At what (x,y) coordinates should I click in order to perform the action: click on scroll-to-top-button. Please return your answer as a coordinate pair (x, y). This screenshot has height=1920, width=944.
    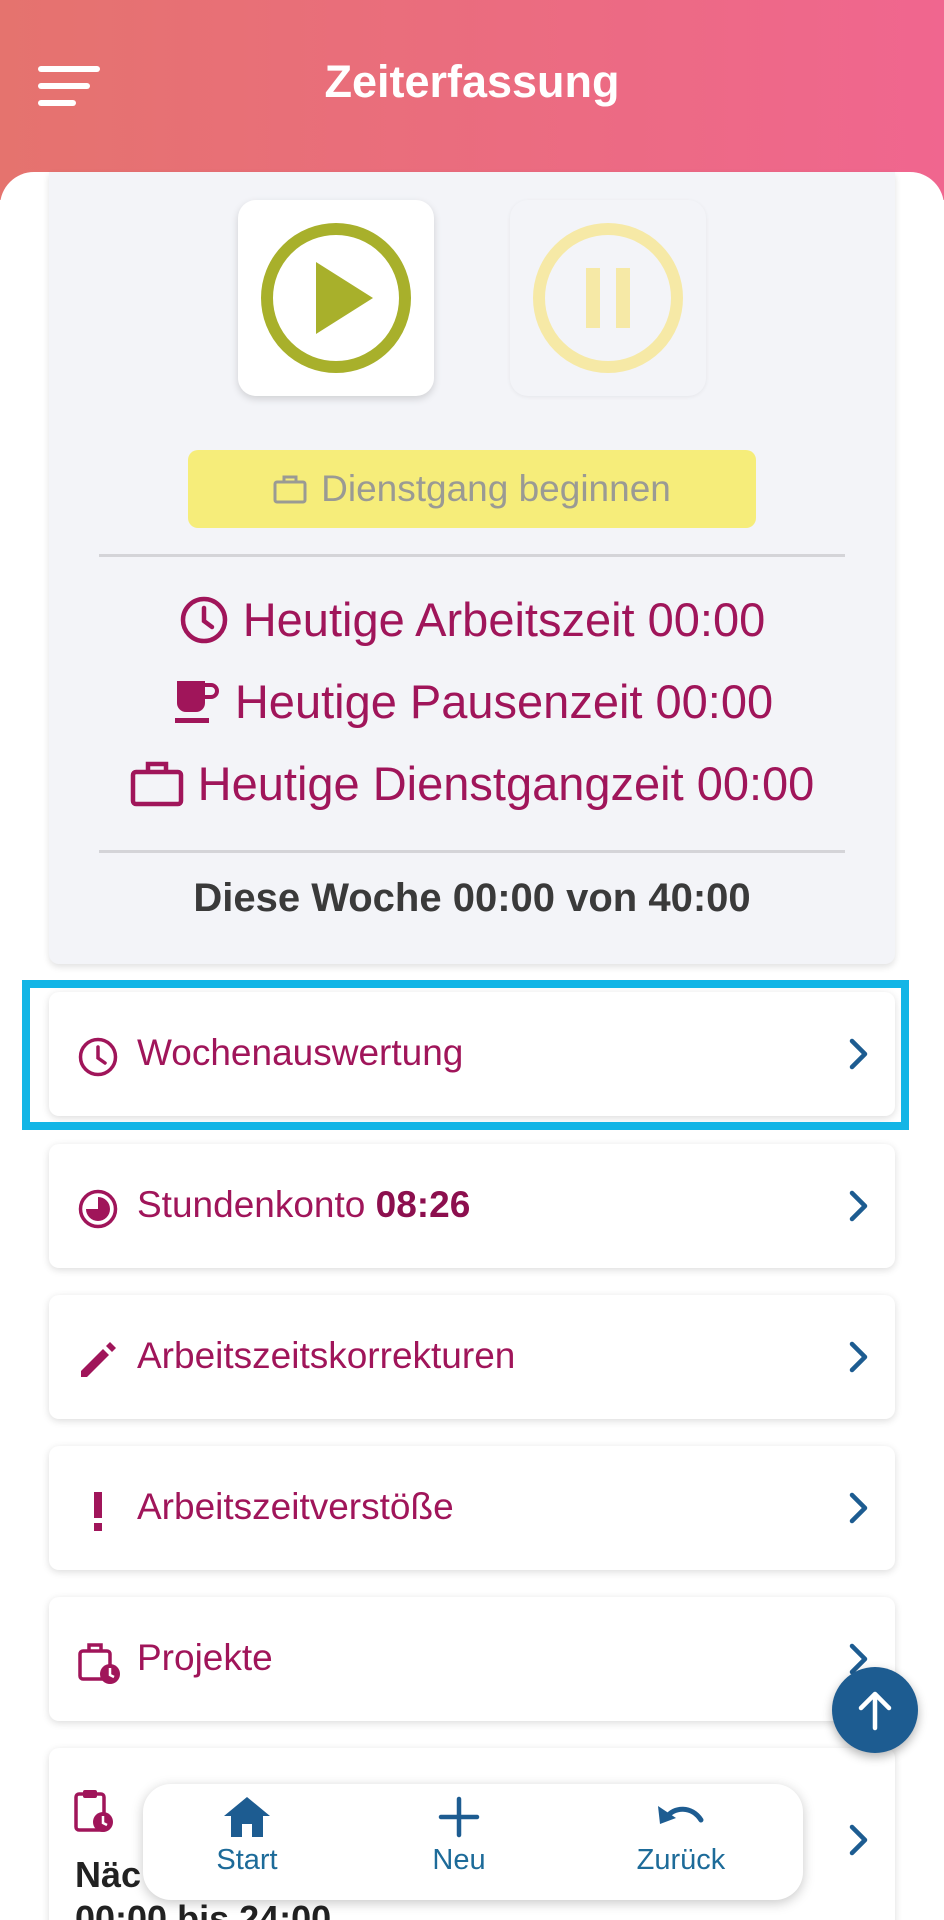
    Looking at the image, I should click on (875, 1710).